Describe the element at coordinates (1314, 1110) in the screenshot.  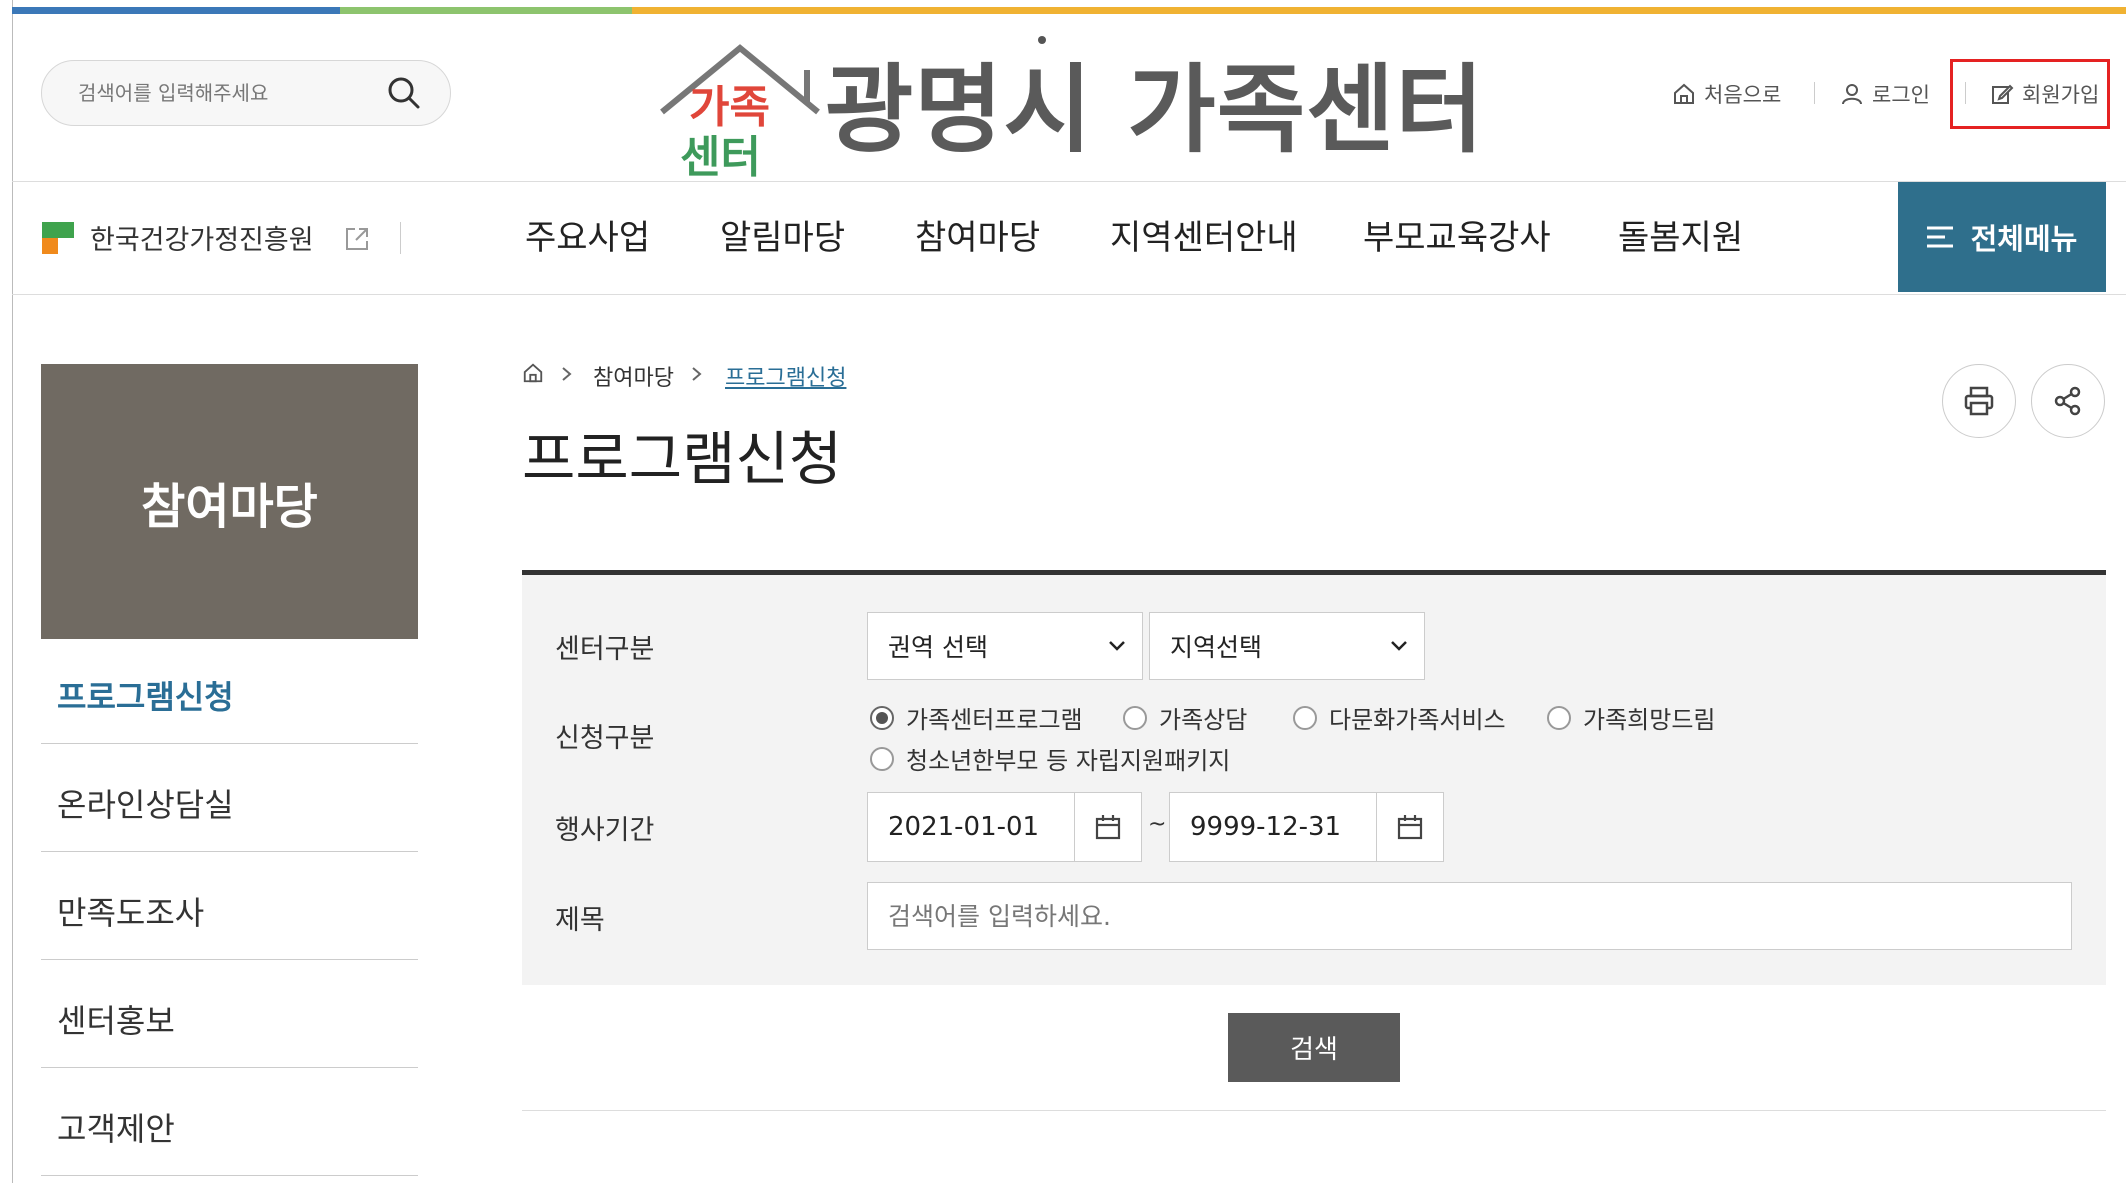
I see `divider` at that location.